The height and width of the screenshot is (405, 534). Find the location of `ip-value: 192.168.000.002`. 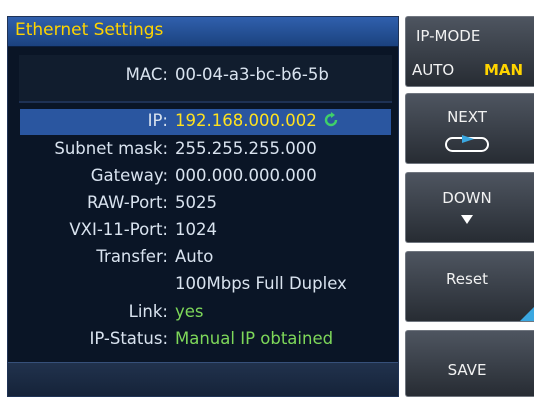

ip-value: 192.168.000.002 is located at coordinates (257, 120).